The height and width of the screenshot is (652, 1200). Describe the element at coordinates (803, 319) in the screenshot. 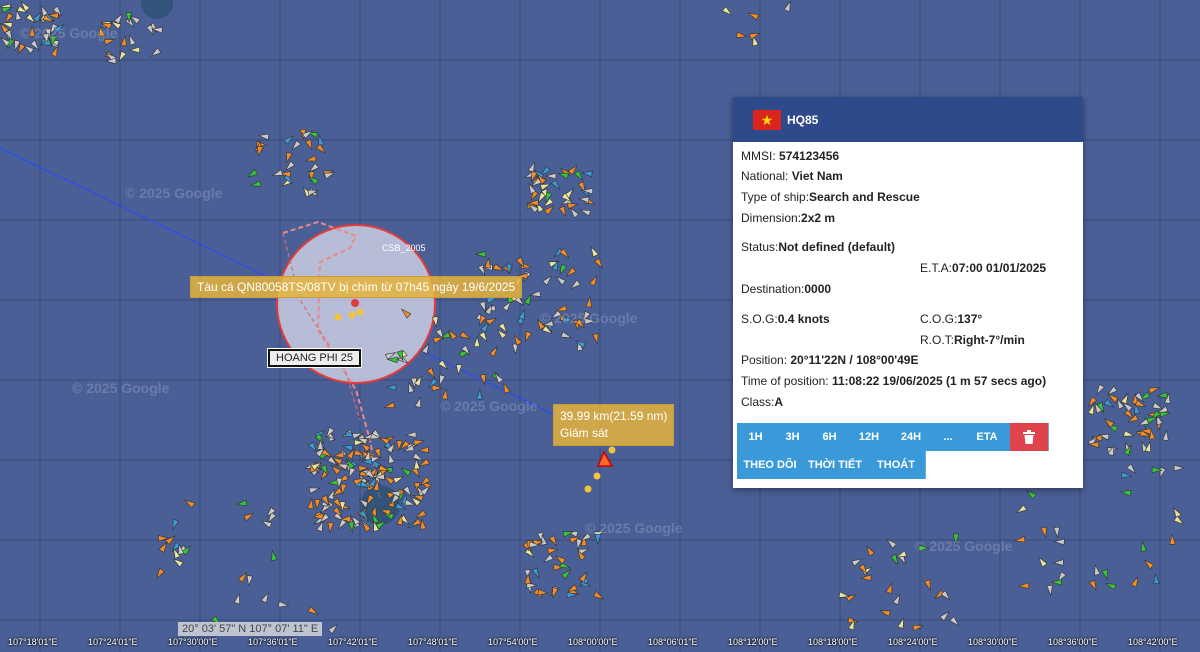

I see `sog-value: 0.4 knots` at that location.